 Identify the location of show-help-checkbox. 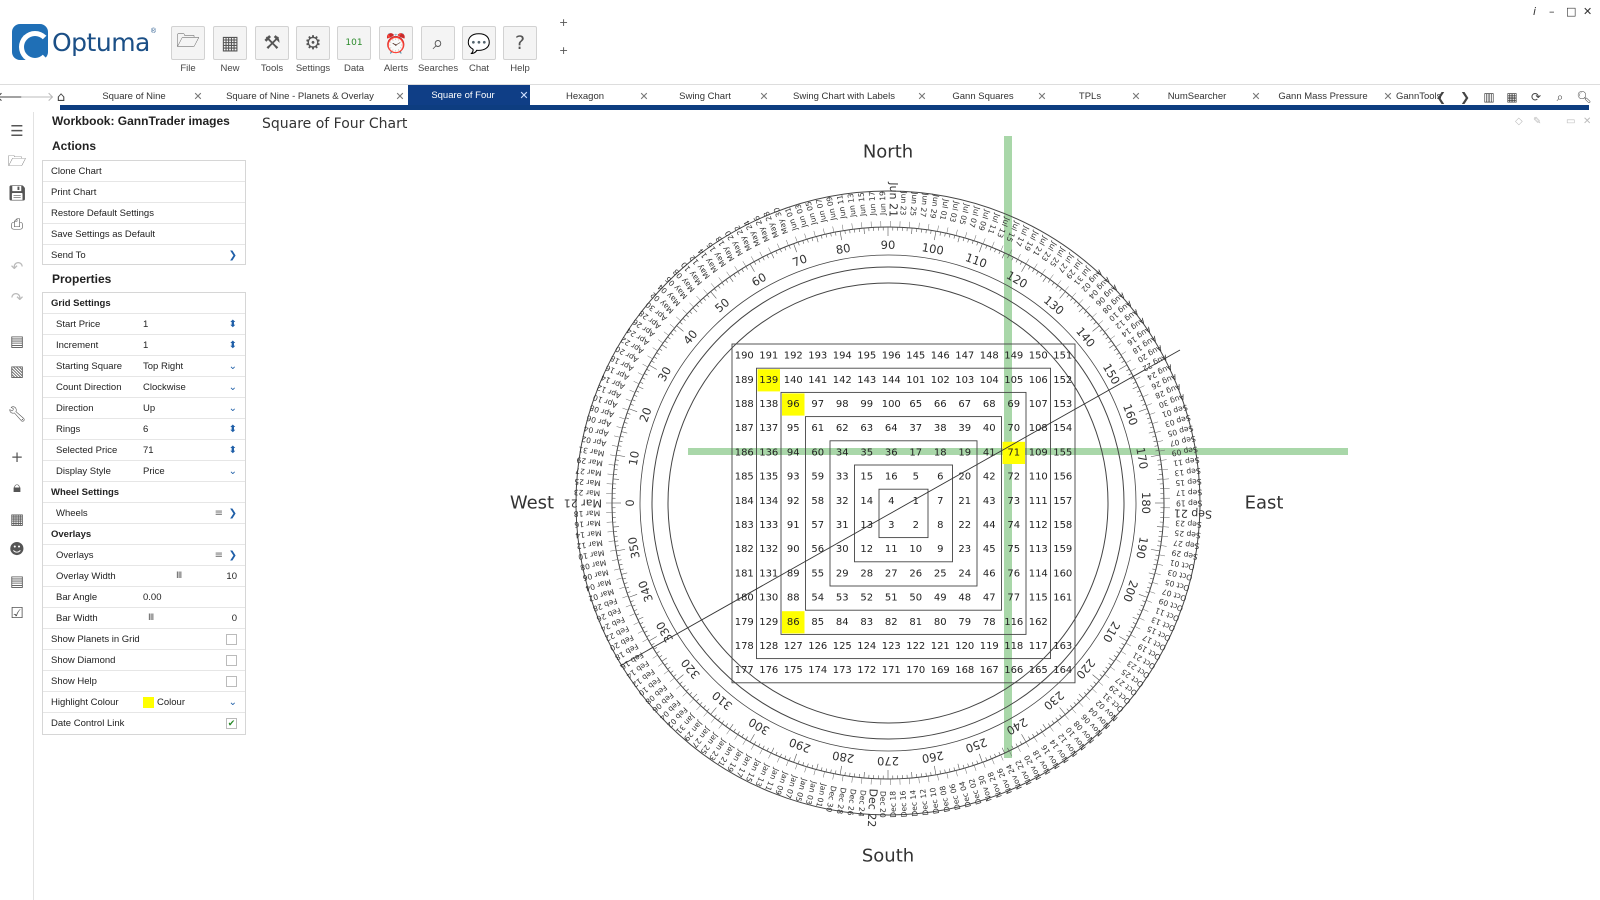
(231, 681).